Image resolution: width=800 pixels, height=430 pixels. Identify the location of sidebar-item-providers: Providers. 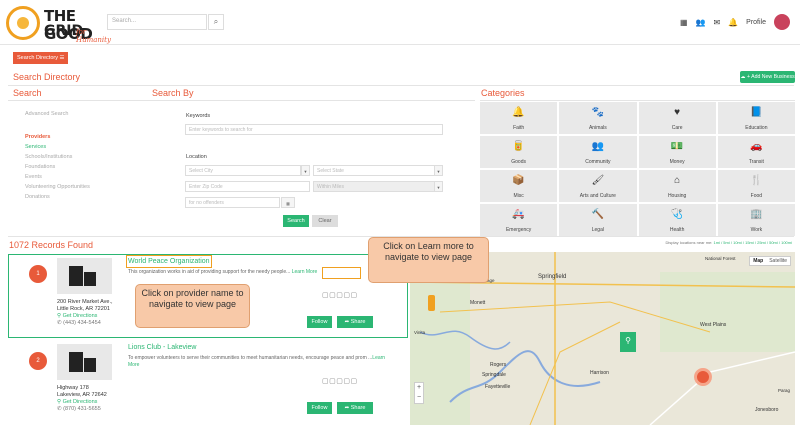
(57, 137).